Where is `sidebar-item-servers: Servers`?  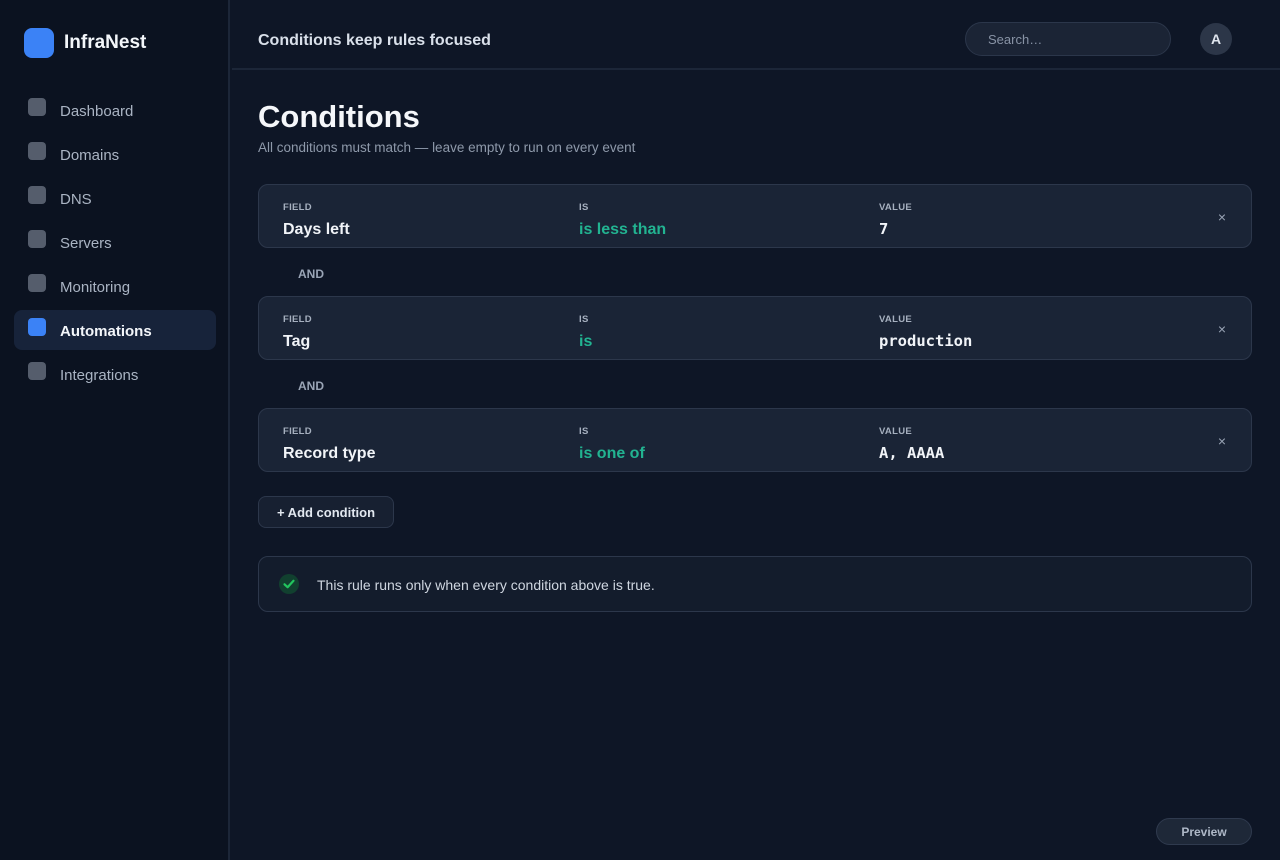
sidebar-item-servers: Servers is located at coordinates (115, 242).